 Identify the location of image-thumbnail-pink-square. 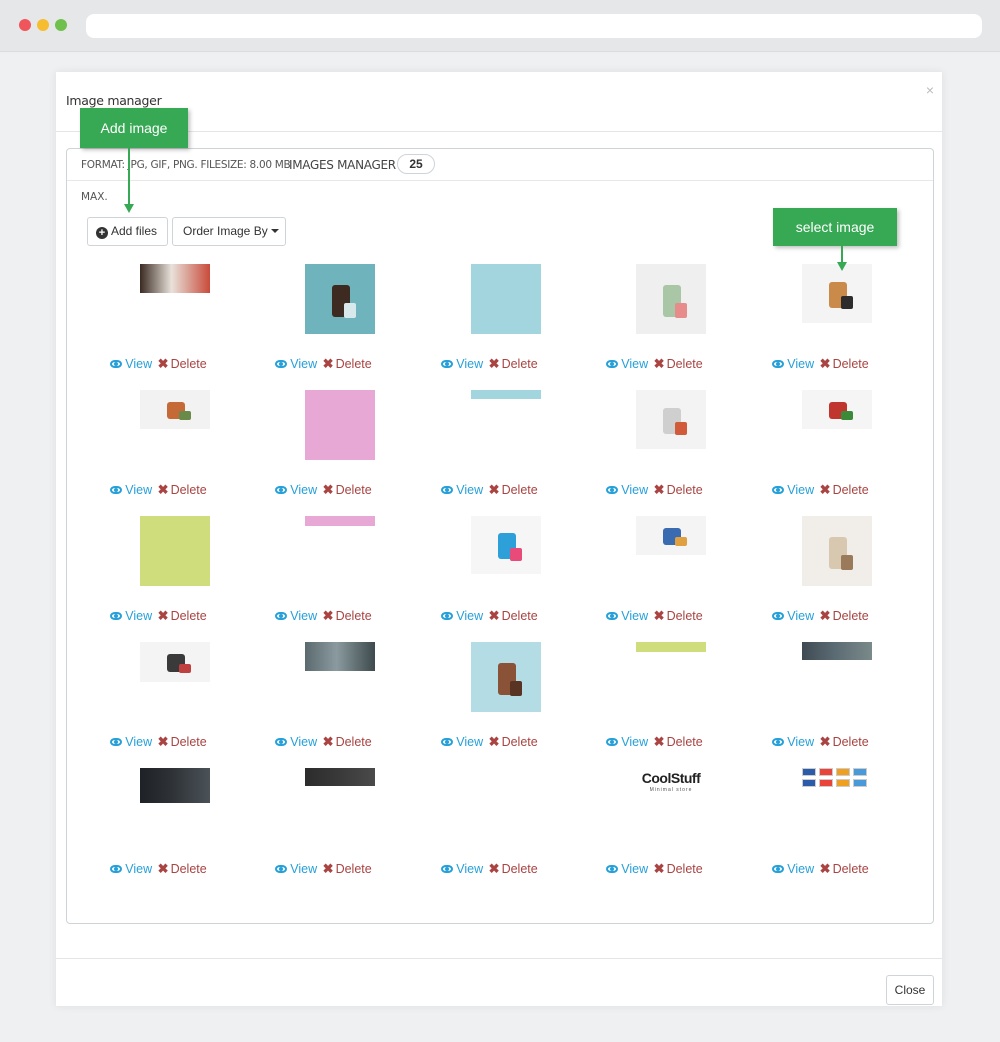
(340, 425).